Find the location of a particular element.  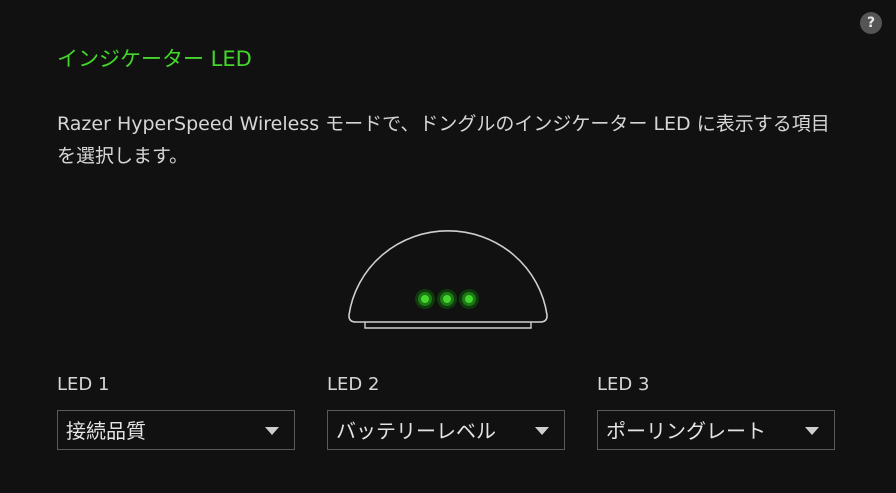

led-2-select-value: バッテリーレベル is located at coordinates (416, 431).